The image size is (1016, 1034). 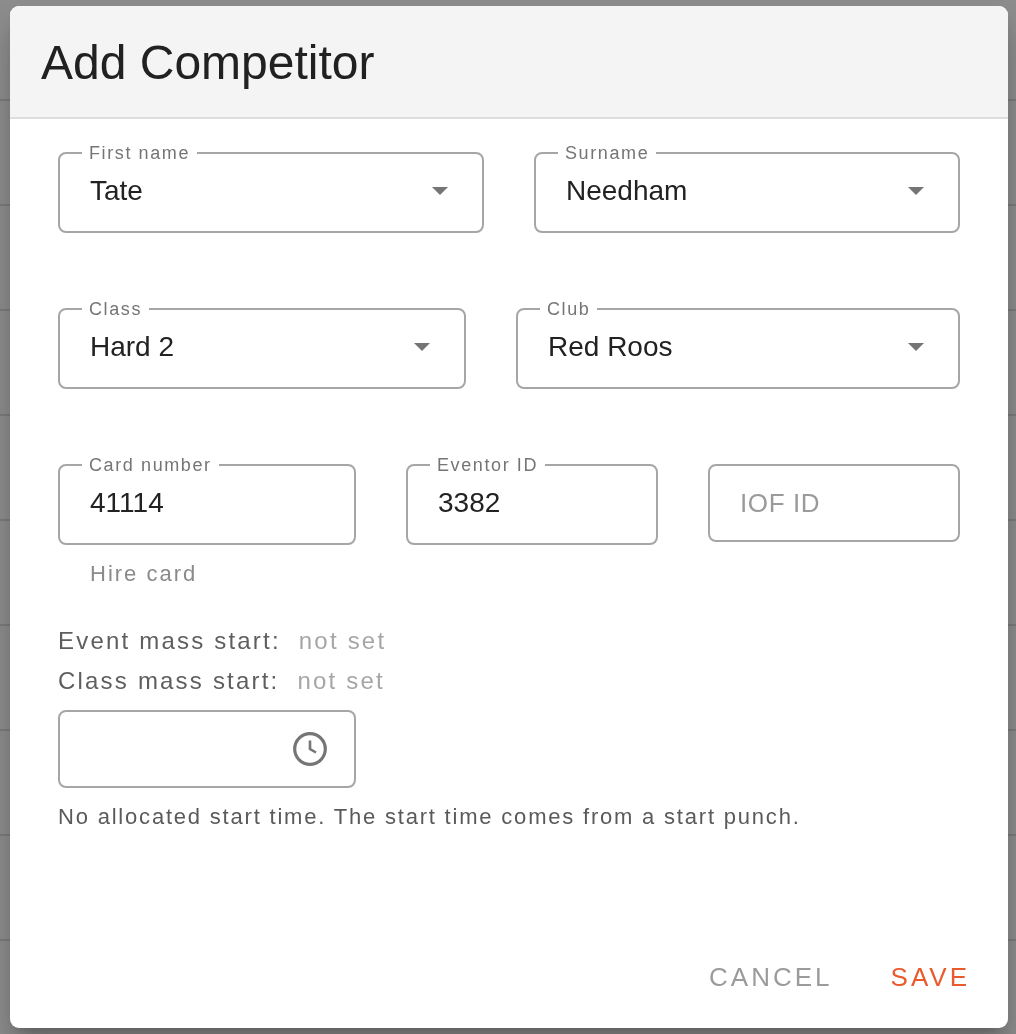 I want to click on dropdown-field: Club Red Roos, so click(x=738, y=344).